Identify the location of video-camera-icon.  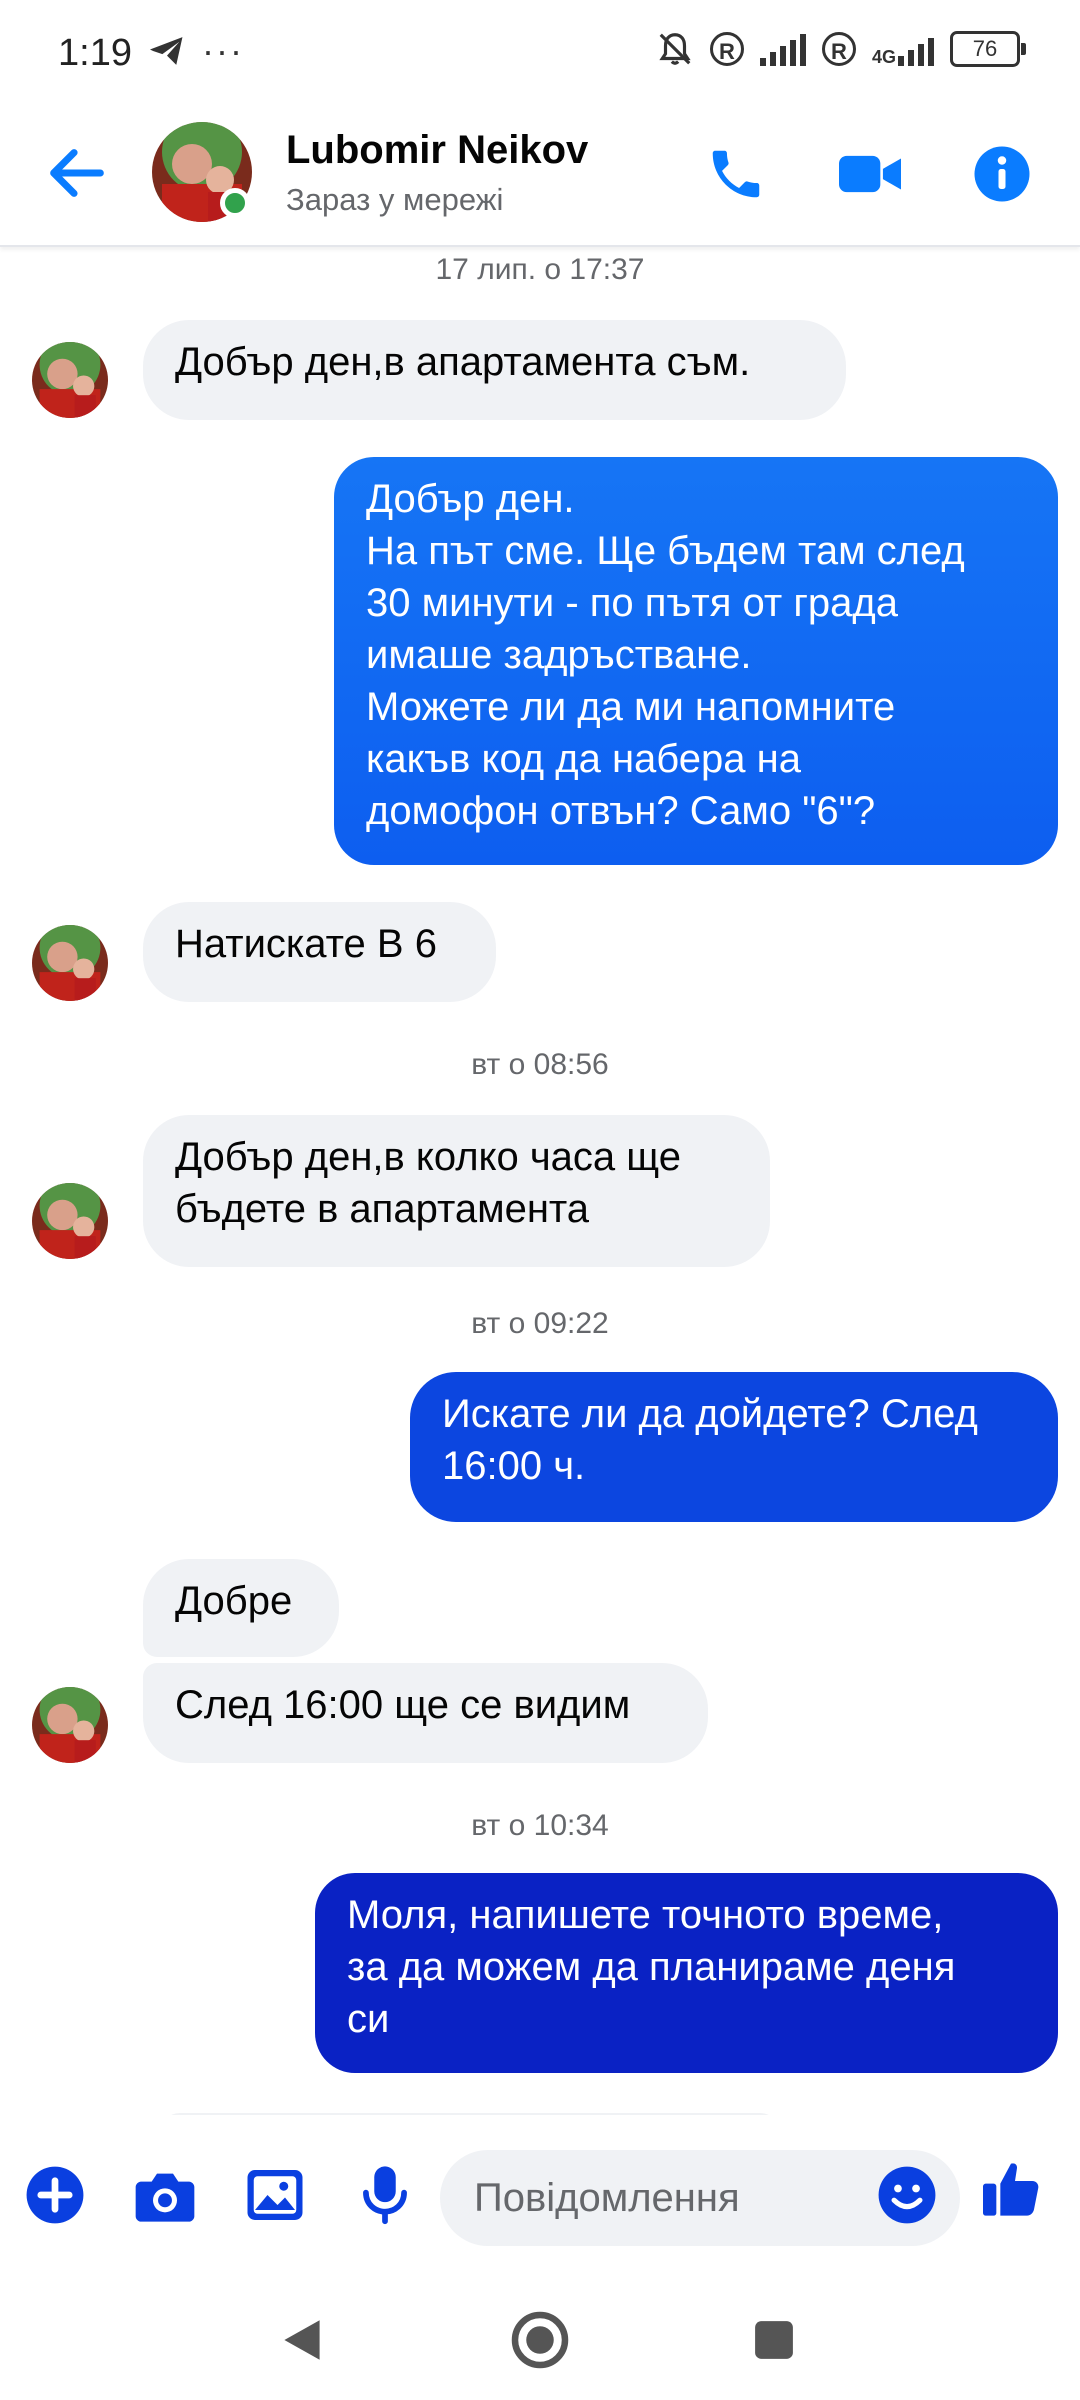
(870, 174).